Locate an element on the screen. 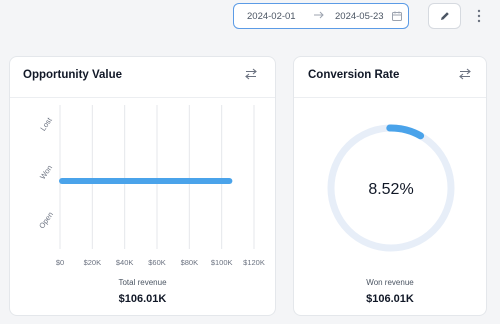  conversion-gauge: 8.52% is located at coordinates (391, 188).